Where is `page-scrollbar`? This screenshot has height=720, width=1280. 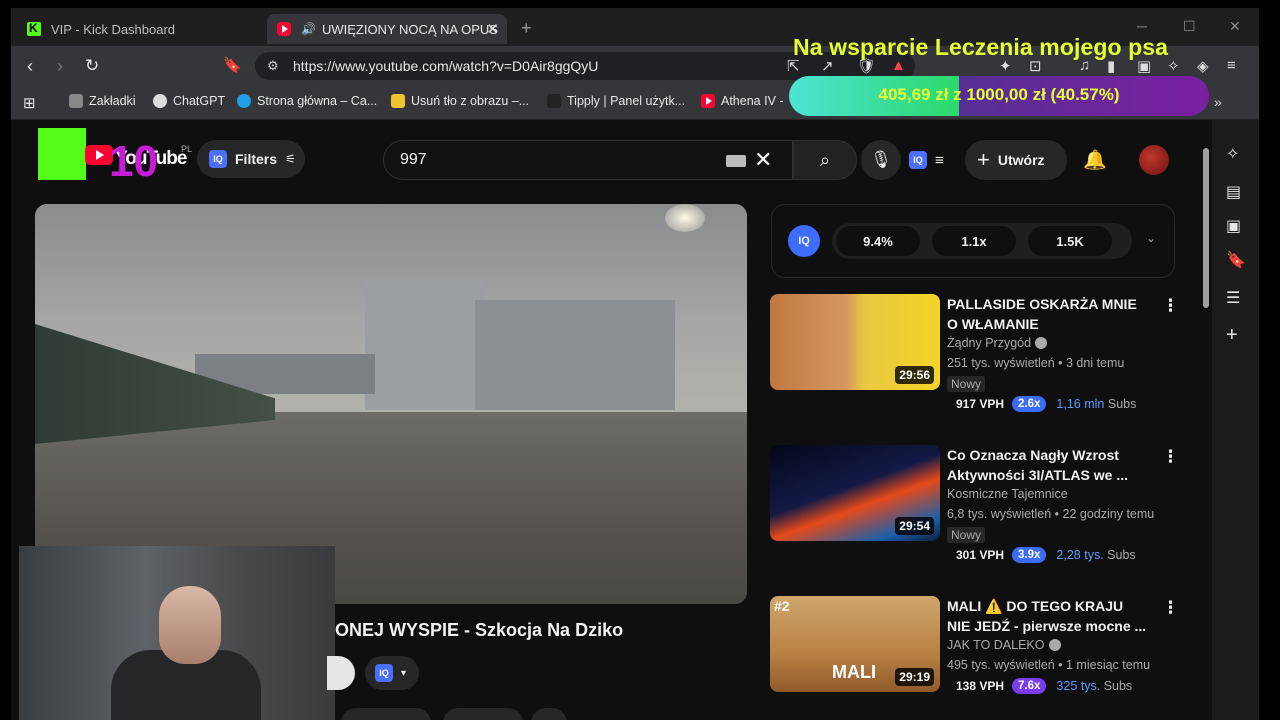
page-scrollbar is located at coordinates (1205, 426).